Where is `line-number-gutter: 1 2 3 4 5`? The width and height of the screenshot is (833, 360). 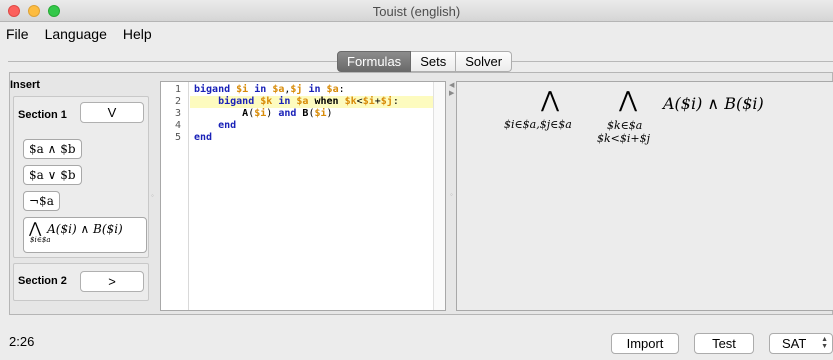
line-number-gutter: 1 2 3 4 5 is located at coordinates (175, 196).